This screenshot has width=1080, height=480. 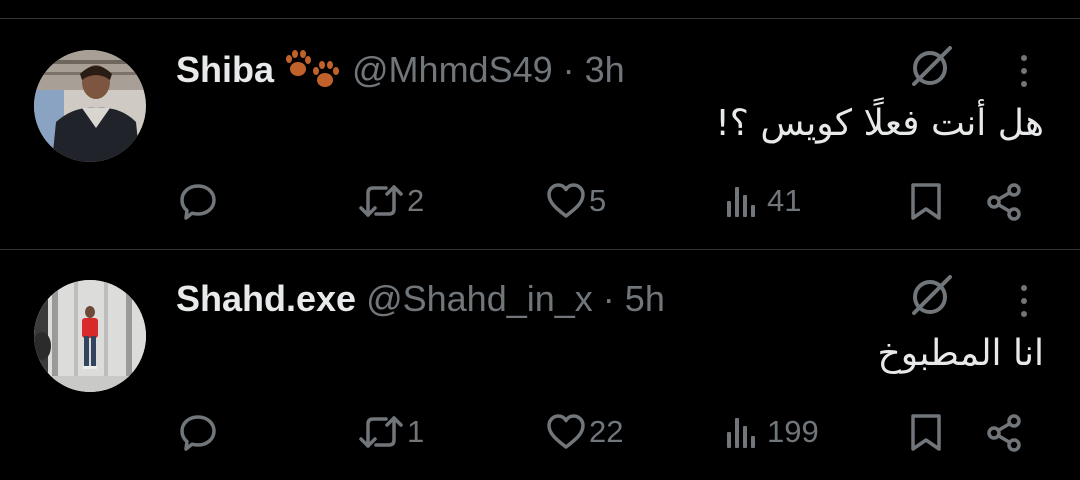 What do you see at coordinates (452, 70) in the screenshot?
I see `user-handle: @MhmdS49` at bounding box center [452, 70].